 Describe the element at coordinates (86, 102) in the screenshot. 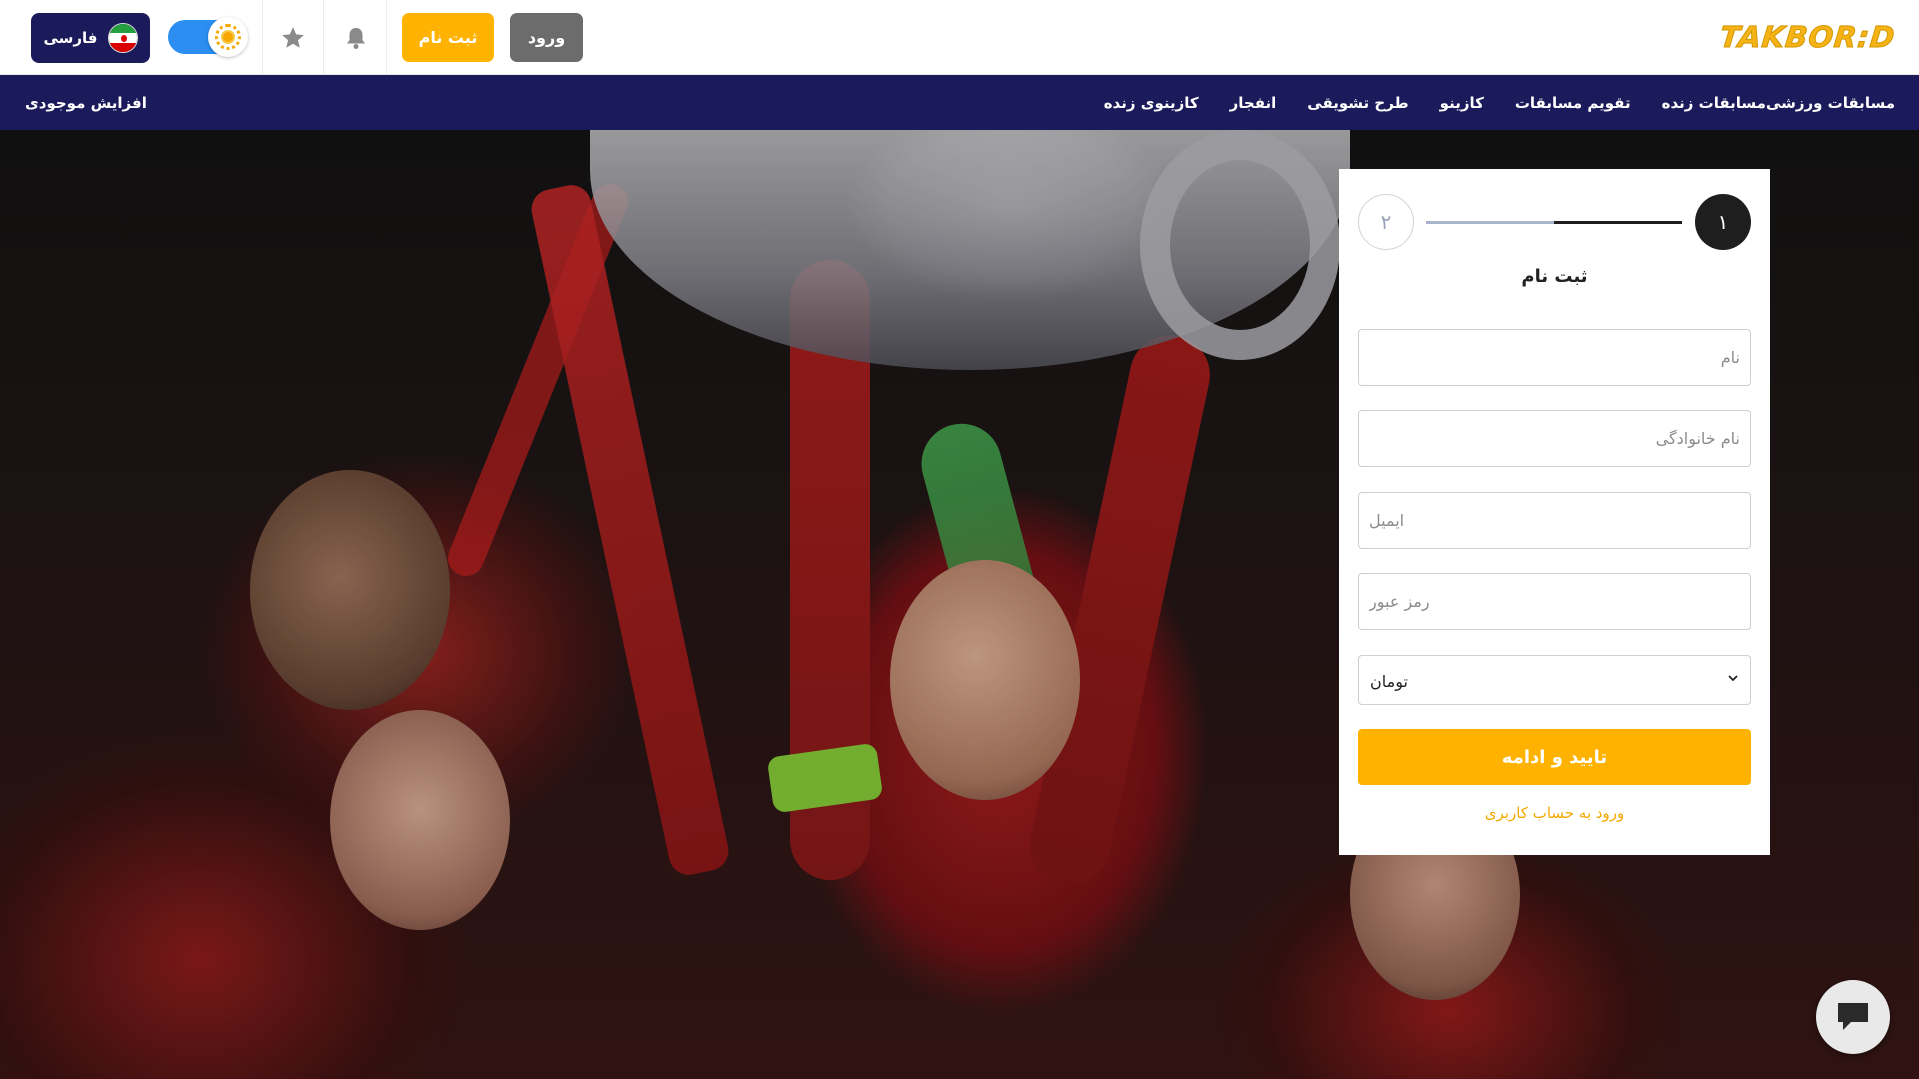

I see `deposit-link: افزایش موجودی` at that location.